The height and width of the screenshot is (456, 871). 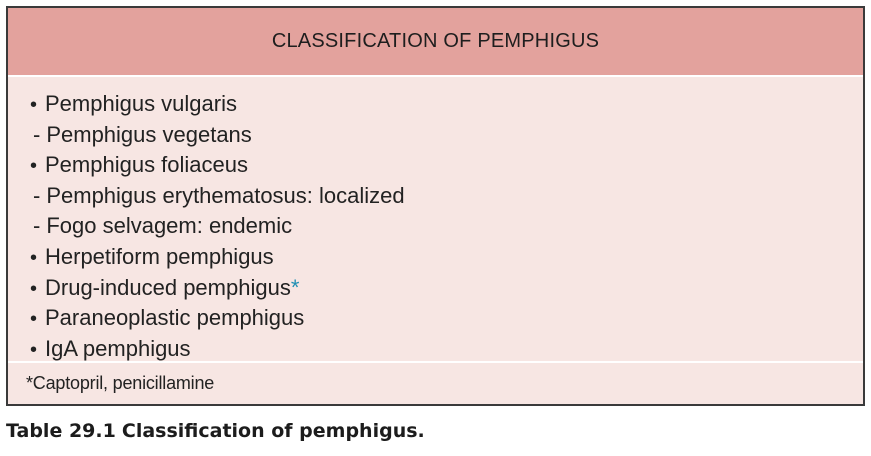 What do you see at coordinates (147, 165) in the screenshot?
I see `list-item-text: Pemphigus foliaceus` at bounding box center [147, 165].